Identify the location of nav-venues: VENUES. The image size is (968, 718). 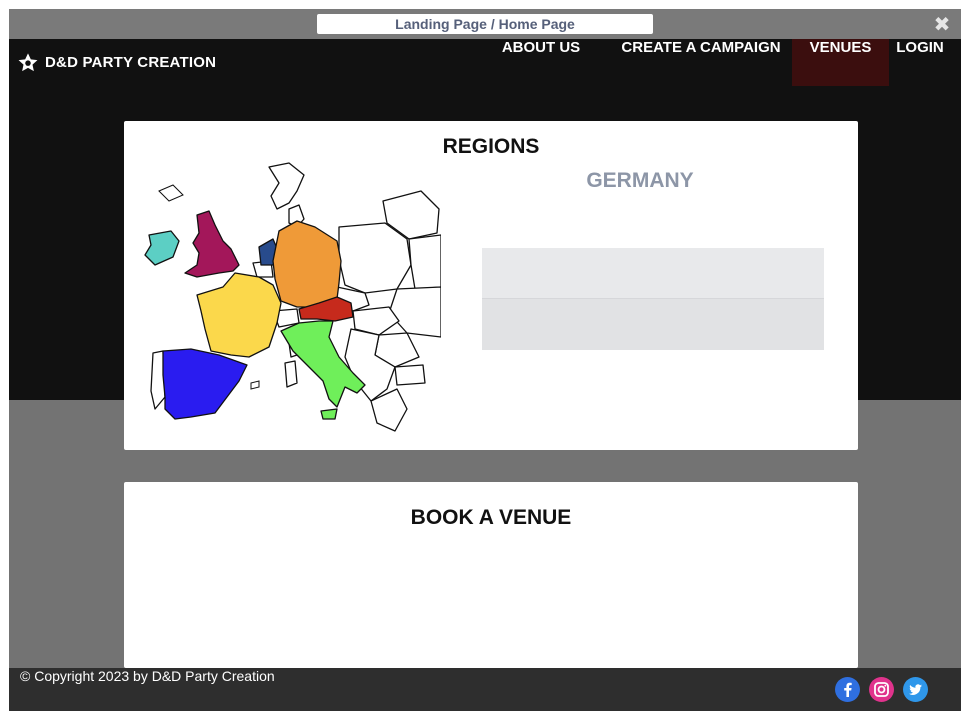
(840, 62).